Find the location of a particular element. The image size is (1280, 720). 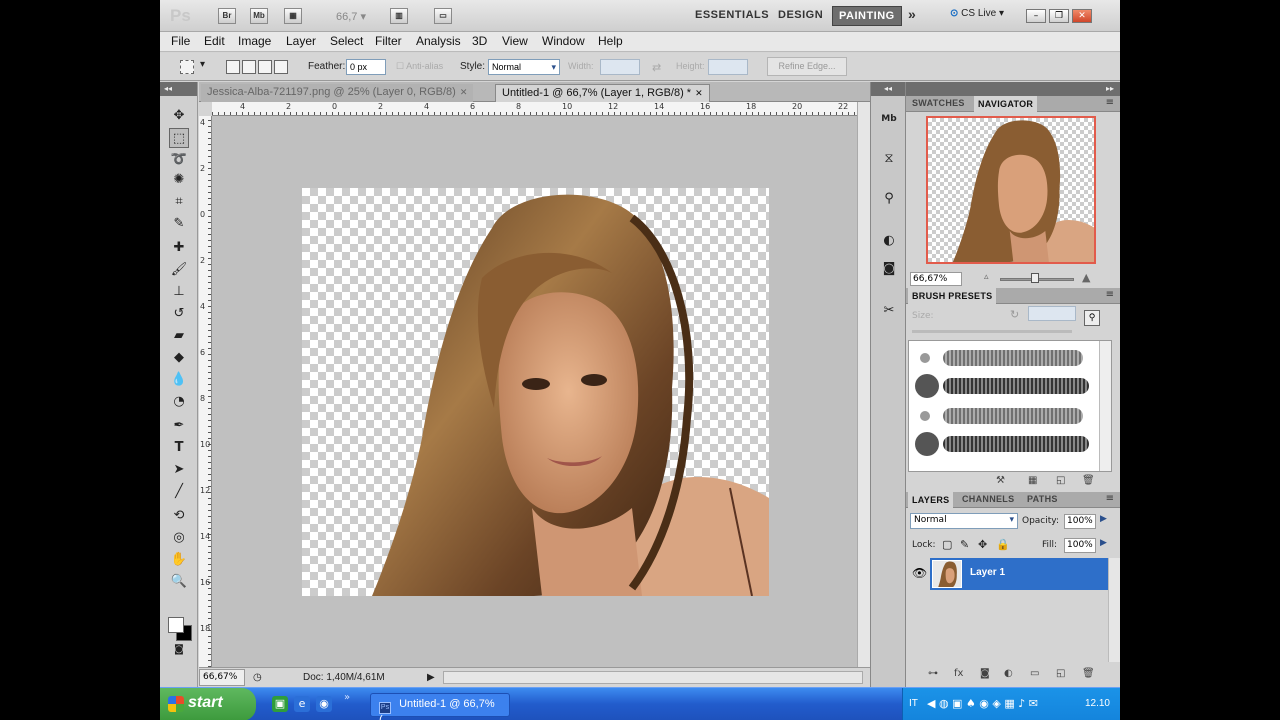

screen-mode-icon: ▭ is located at coordinates (443, 16).